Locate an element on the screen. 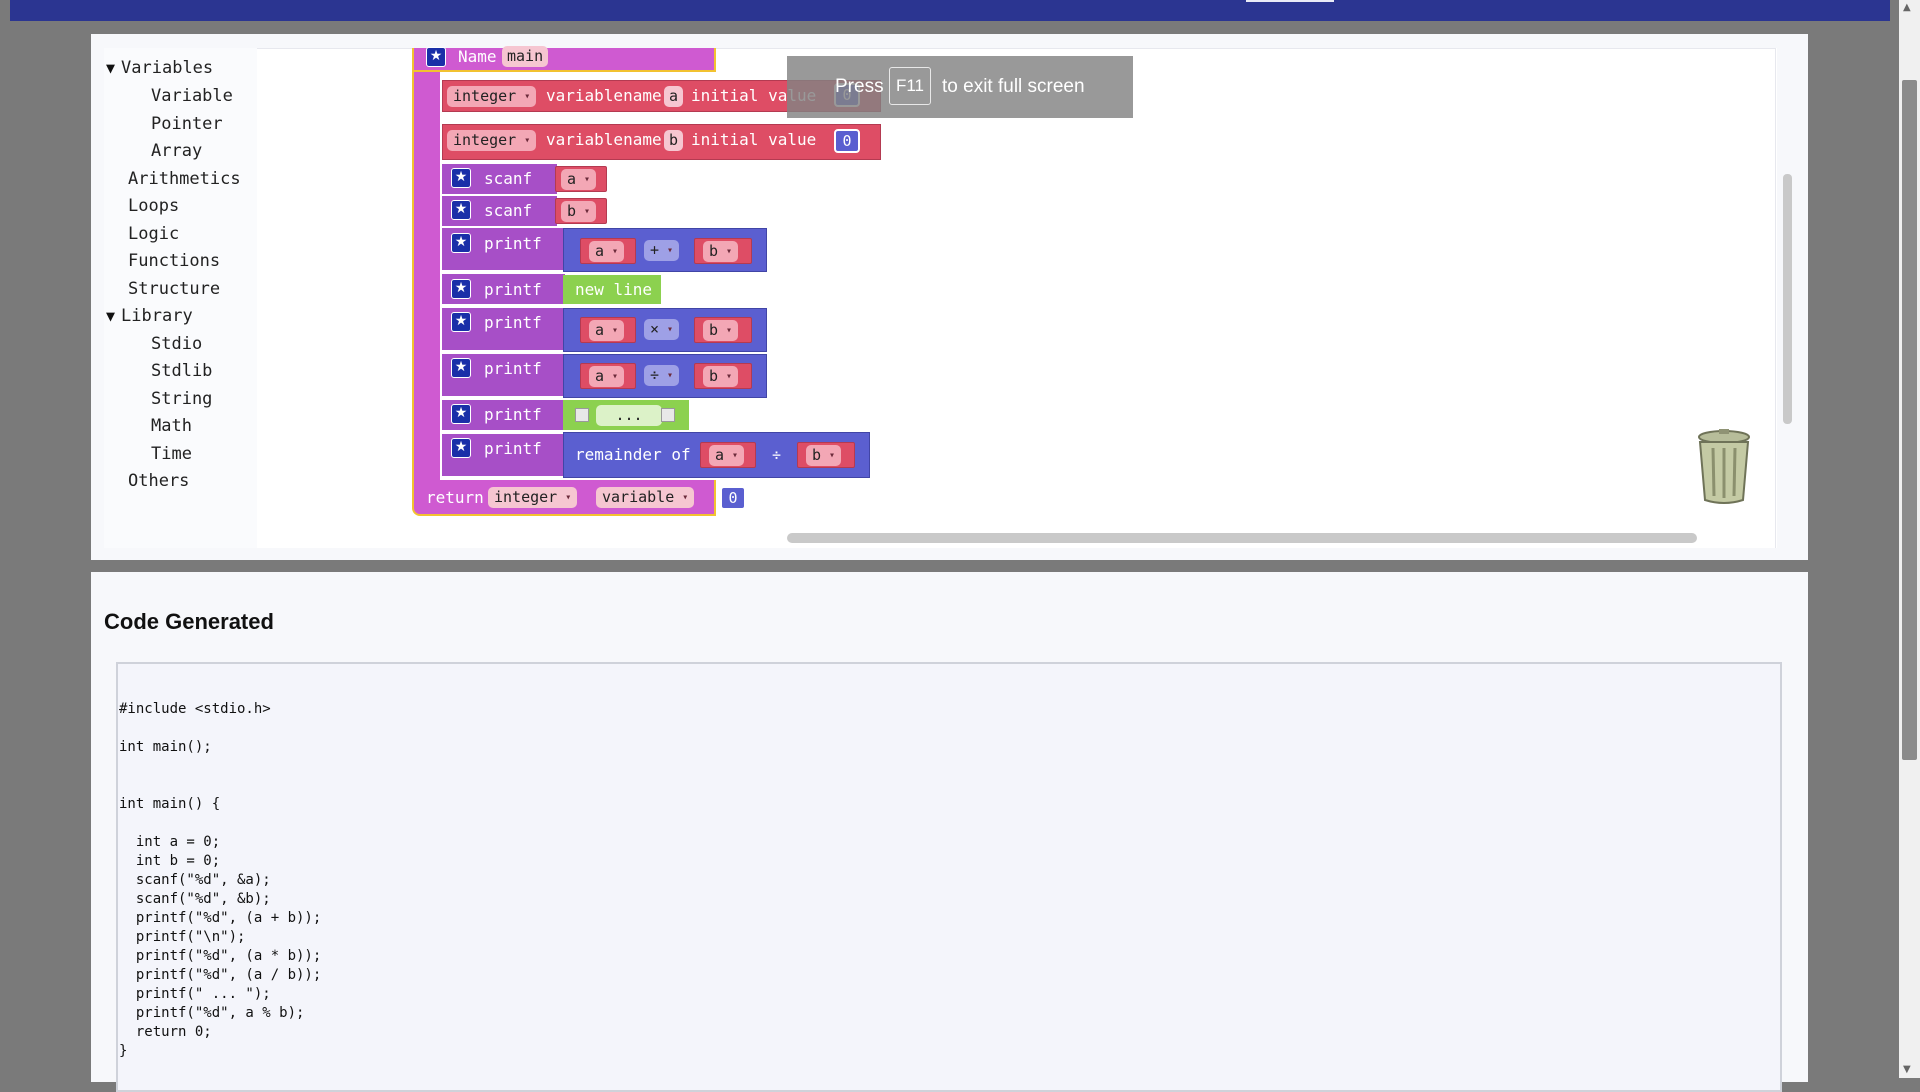  f11-key: F11 is located at coordinates (910, 86).